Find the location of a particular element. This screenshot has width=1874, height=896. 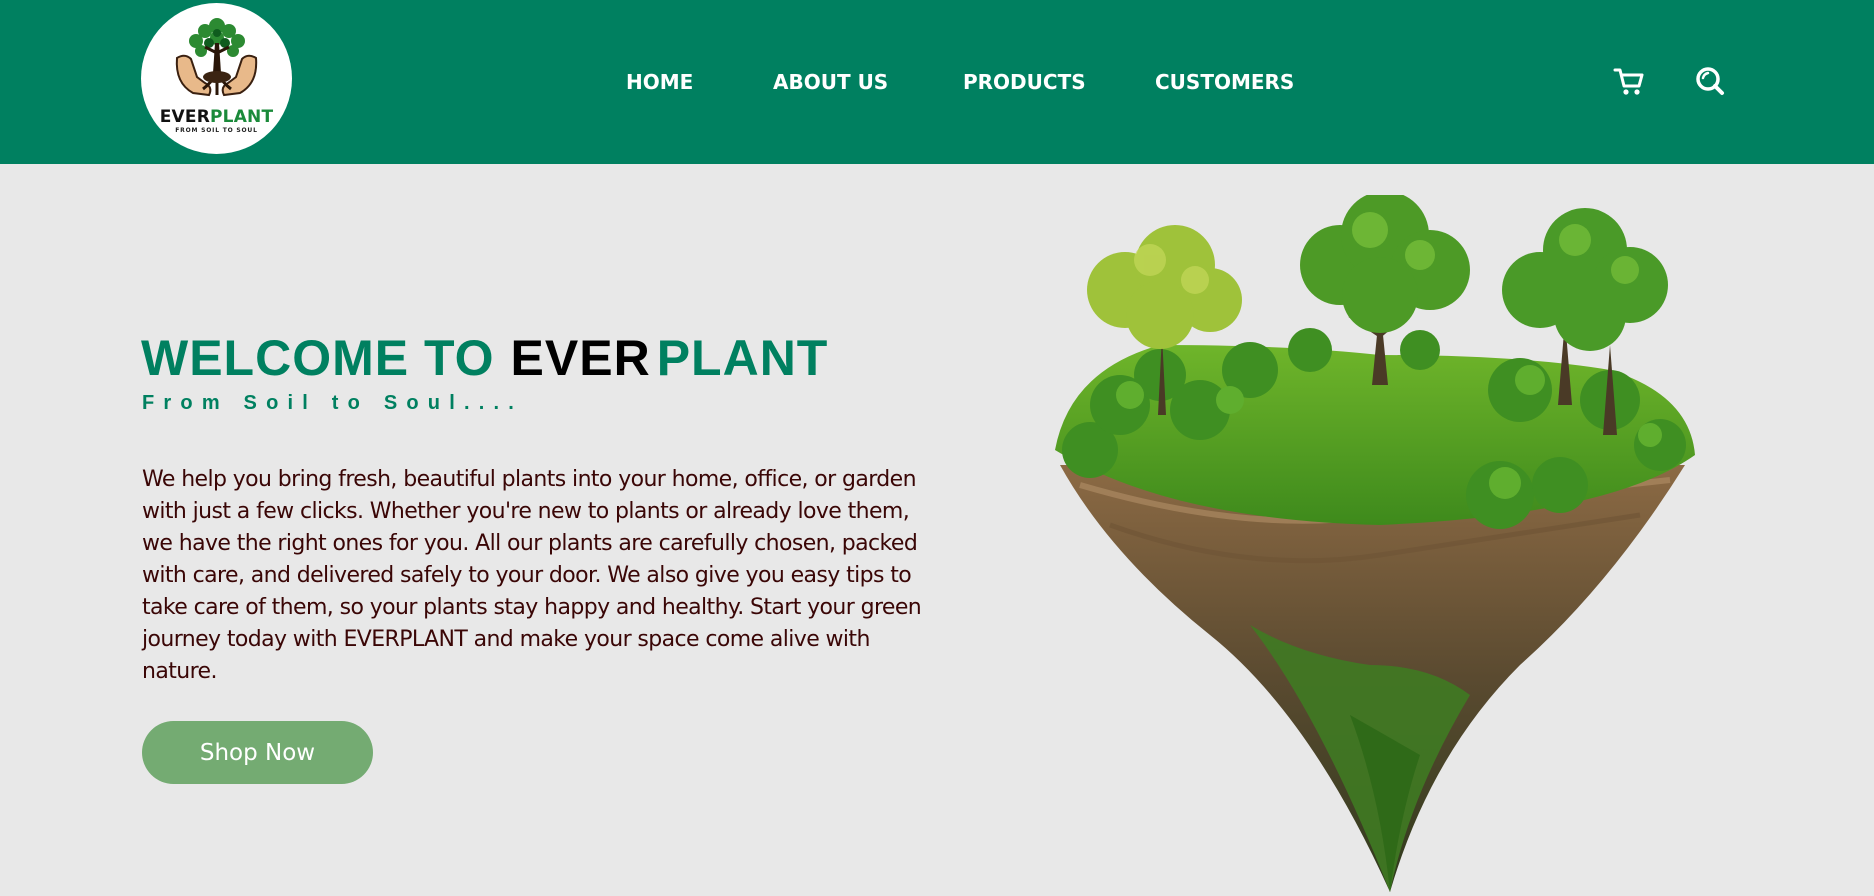

logo-wordmark: EVERPLANT is located at coordinates (216, 117).